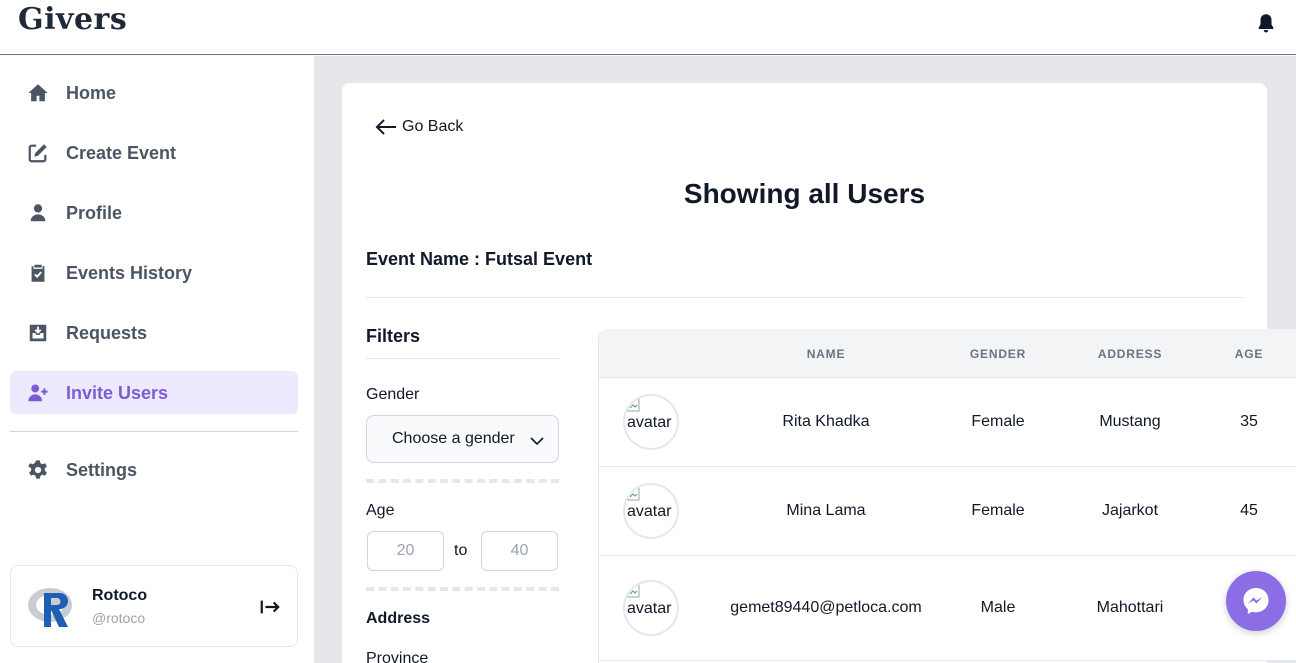  Describe the element at coordinates (947, 353) in the screenshot. I see `table-header: NAME GENDER ADDRESS AGE` at that location.